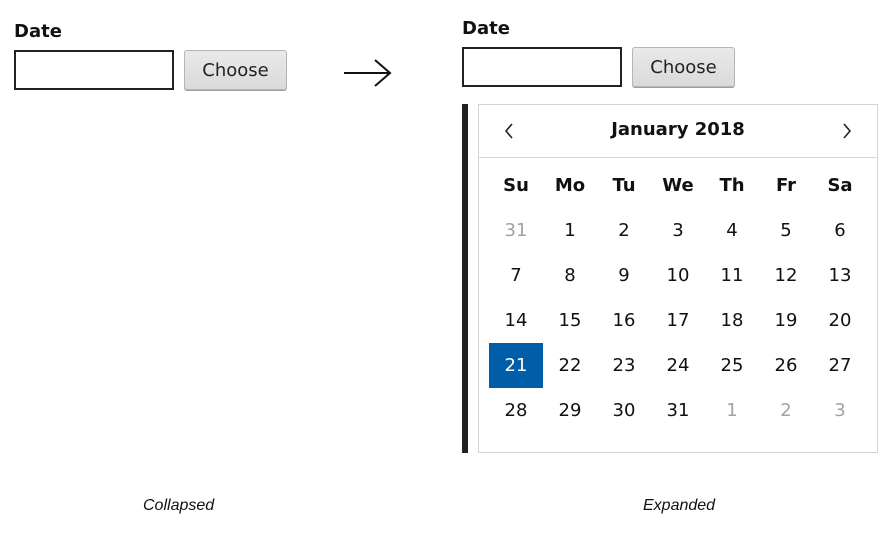  Describe the element at coordinates (516, 275) in the screenshot. I see `calendar-day: 7` at that location.